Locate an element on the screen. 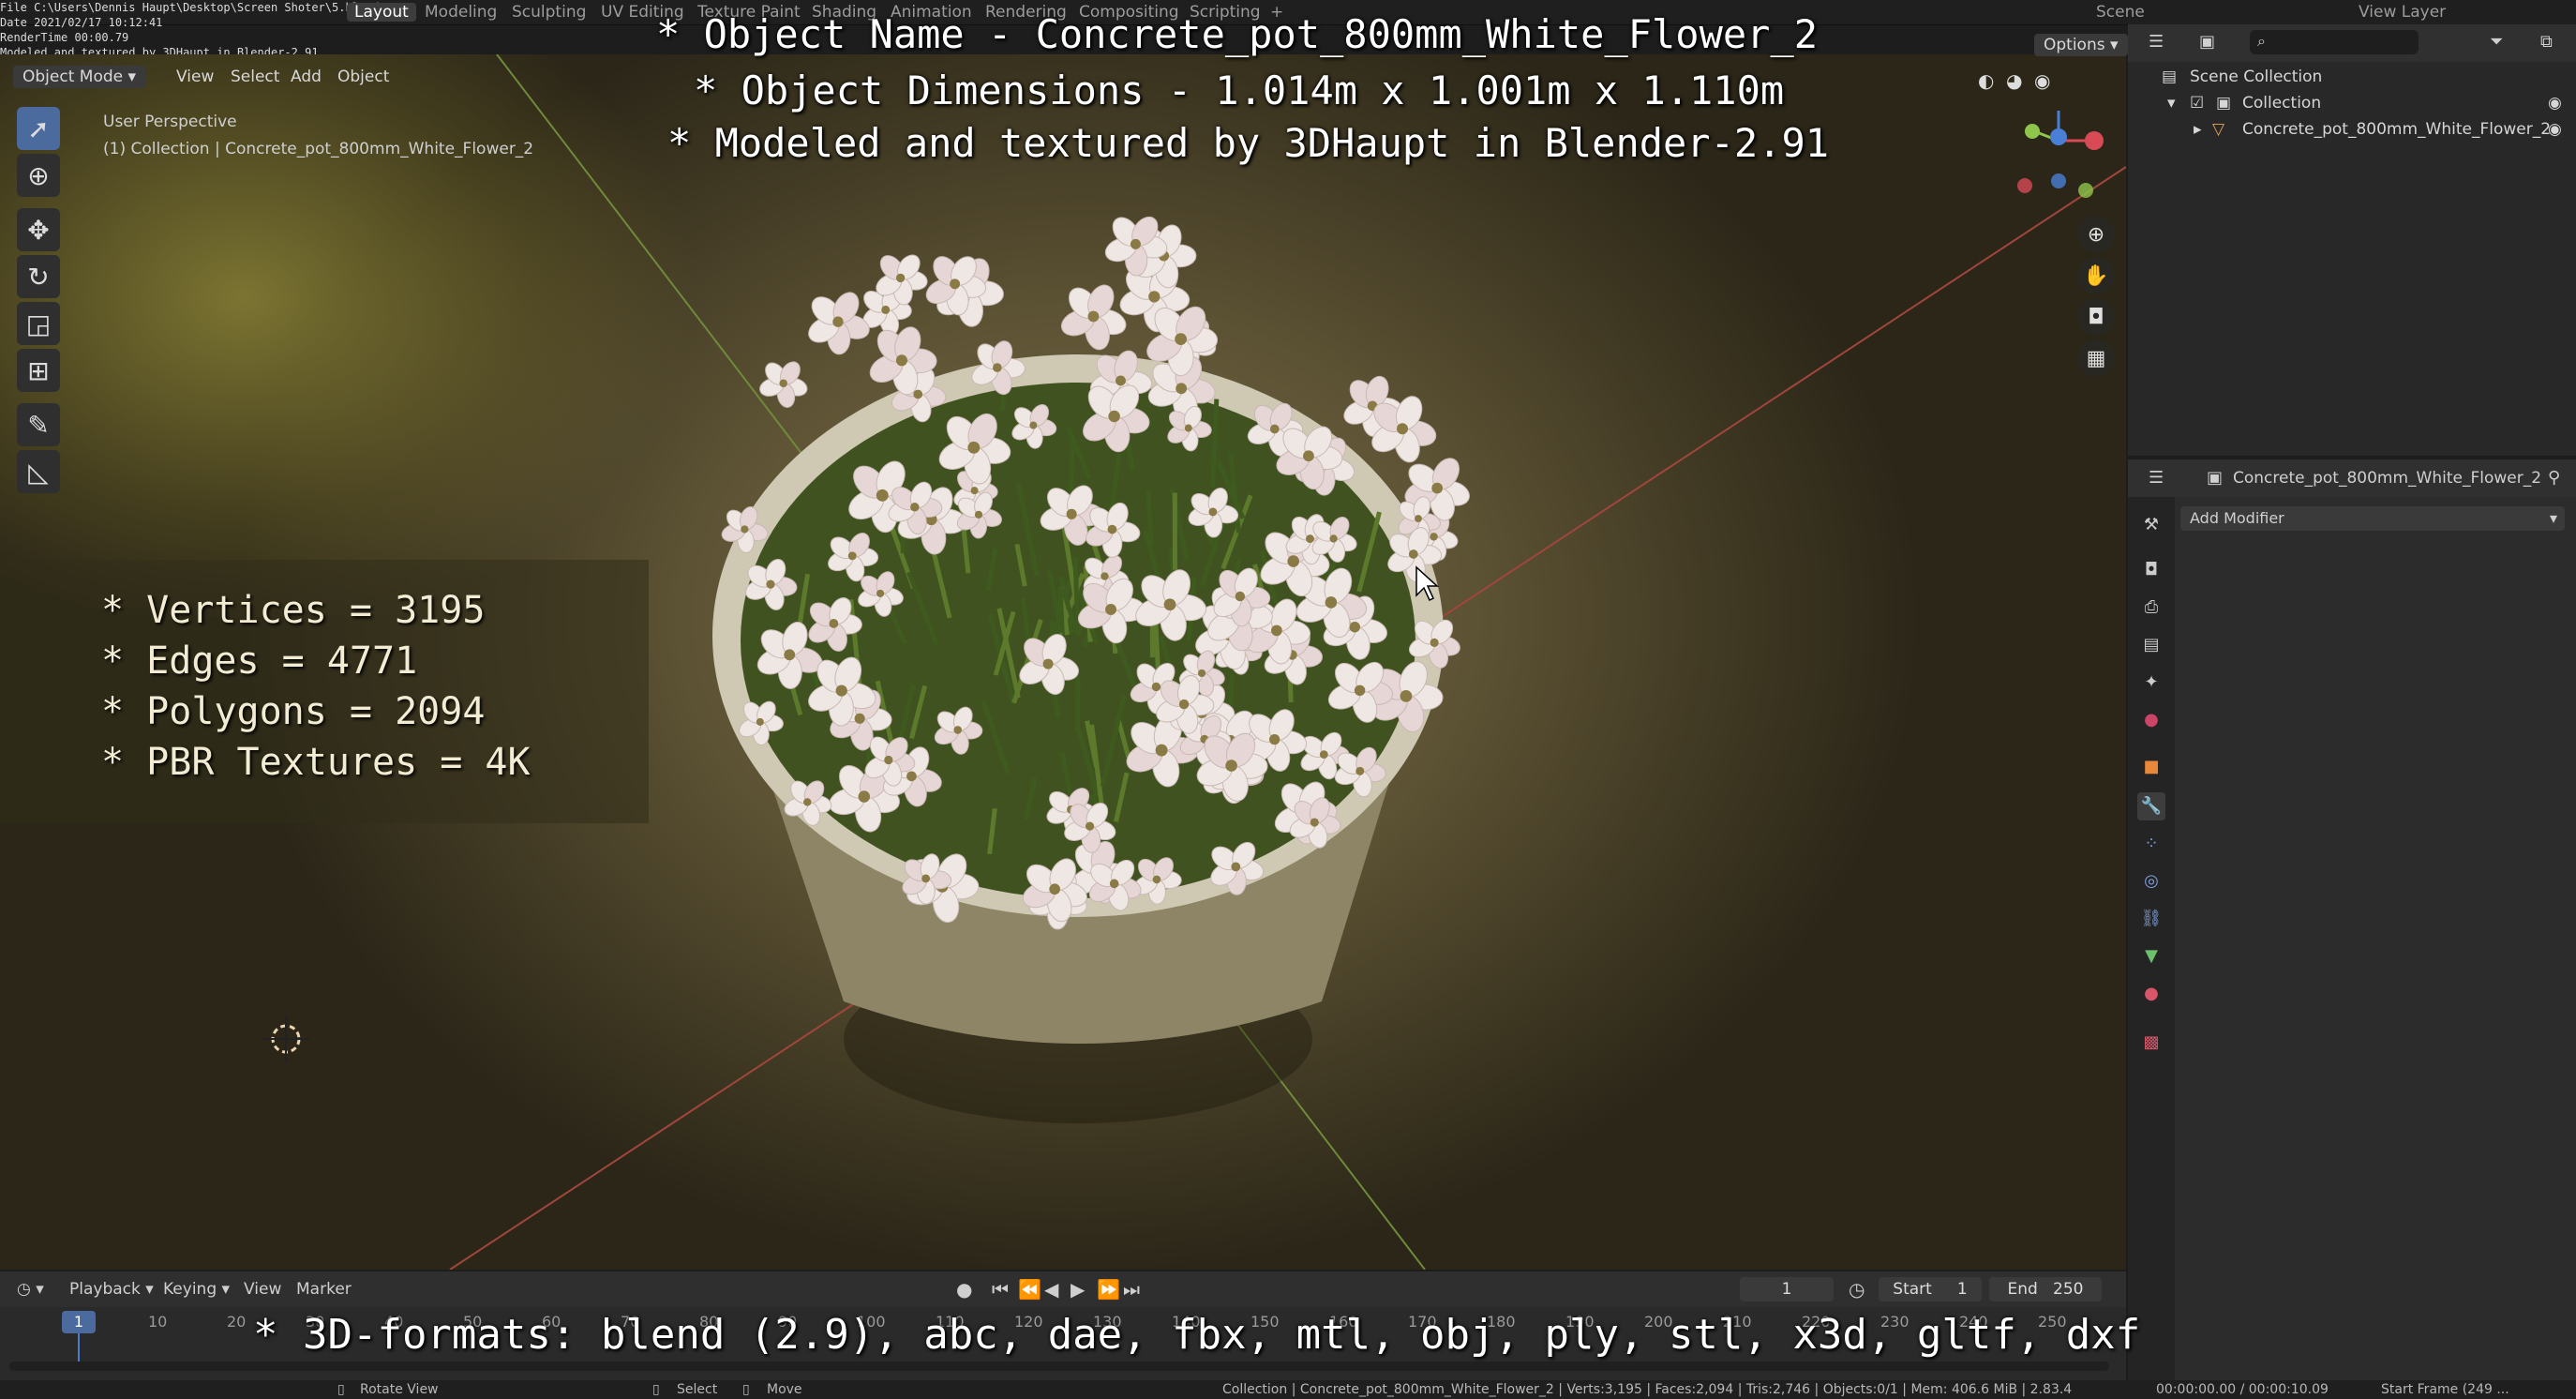 The image size is (2576, 1399). timeline-view-menu: View is located at coordinates (263, 1289).